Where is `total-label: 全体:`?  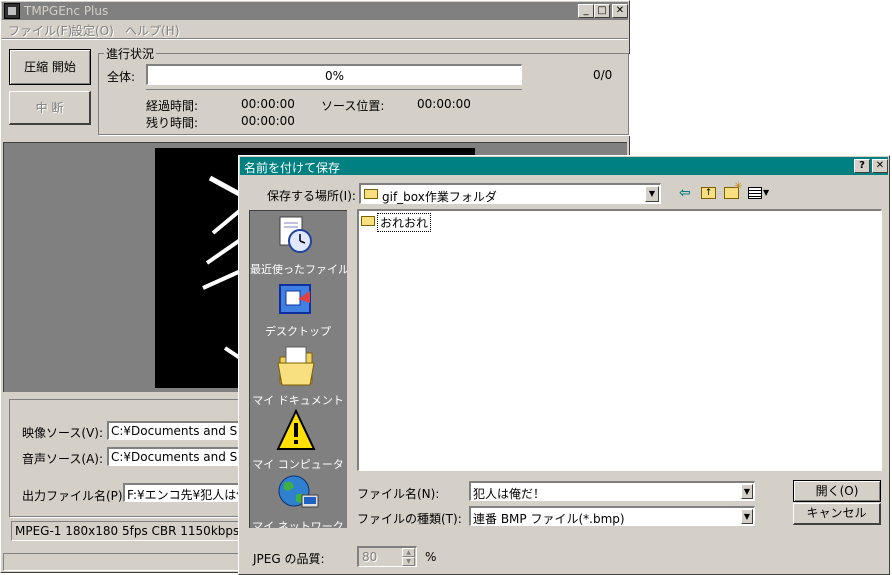 total-label: 全体: is located at coordinates (121, 77).